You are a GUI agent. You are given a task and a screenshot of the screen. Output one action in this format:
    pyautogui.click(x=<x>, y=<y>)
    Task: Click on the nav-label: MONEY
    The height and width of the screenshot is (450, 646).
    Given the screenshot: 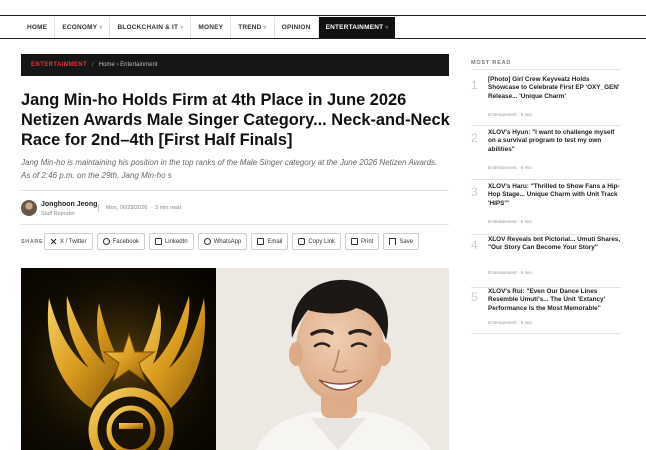 What is the action you would take?
    pyautogui.click(x=211, y=27)
    